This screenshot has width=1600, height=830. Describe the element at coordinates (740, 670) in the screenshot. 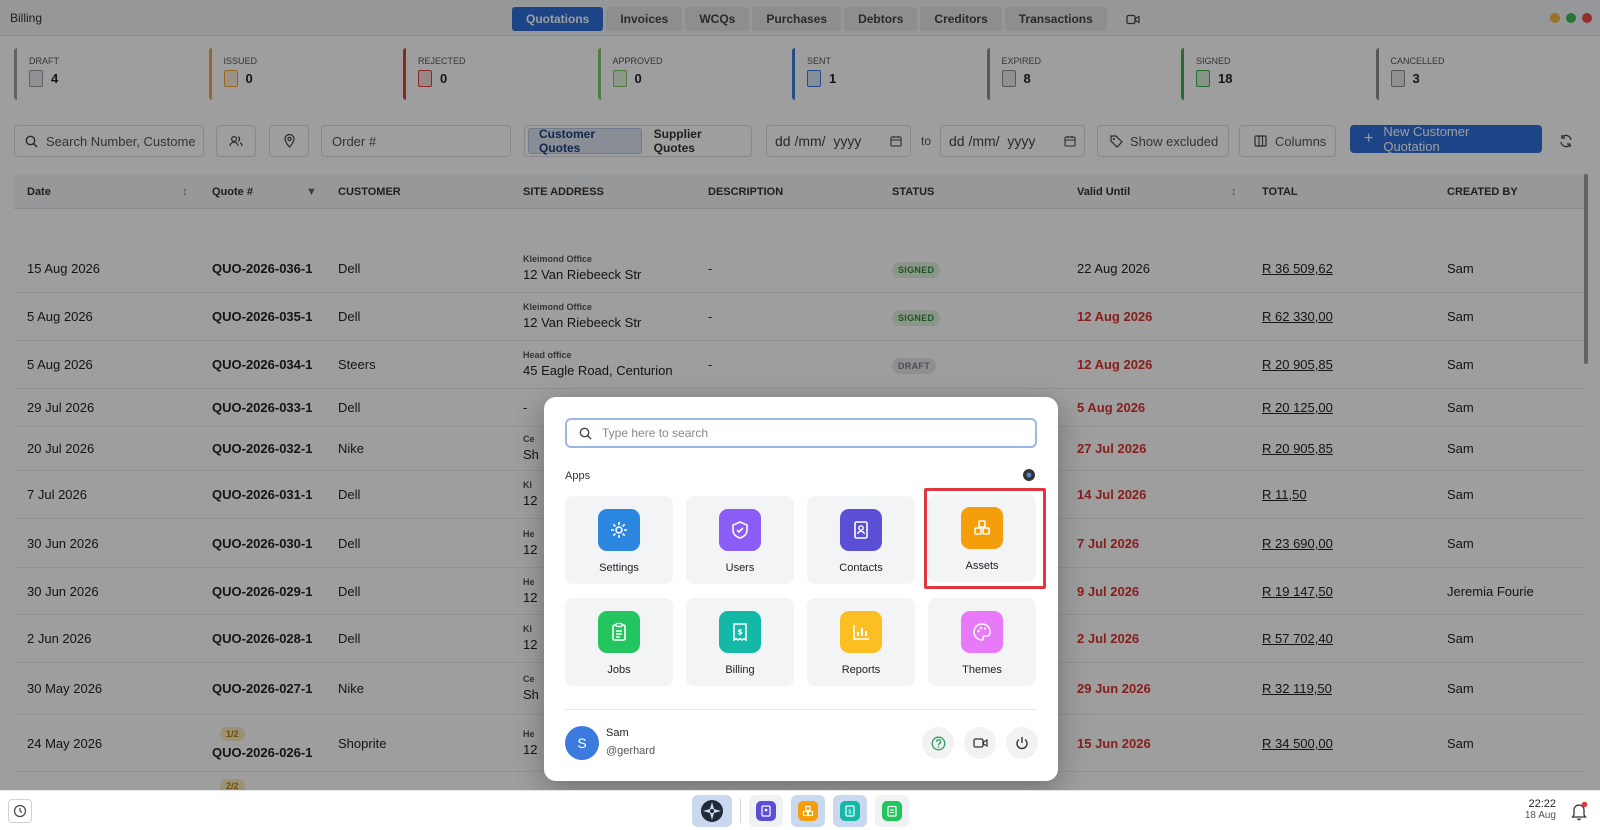

I see `app-label: Billing` at that location.